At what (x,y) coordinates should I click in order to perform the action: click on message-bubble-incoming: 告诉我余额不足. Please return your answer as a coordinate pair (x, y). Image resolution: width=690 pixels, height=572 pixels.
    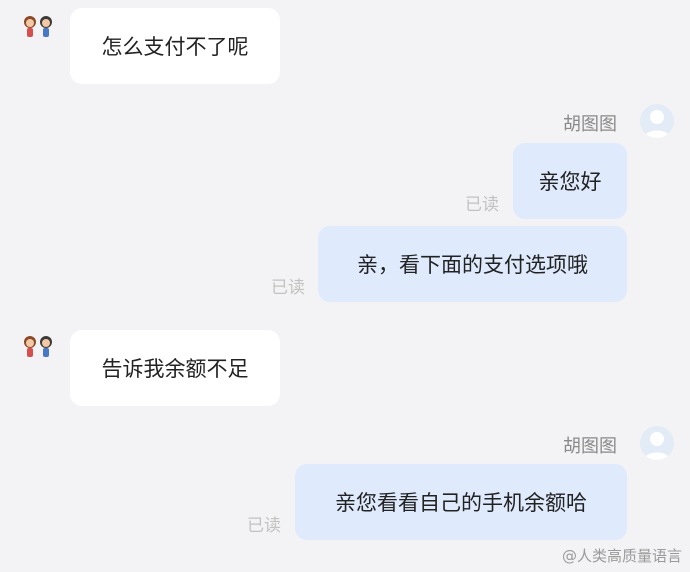
    Looking at the image, I should click on (175, 368).